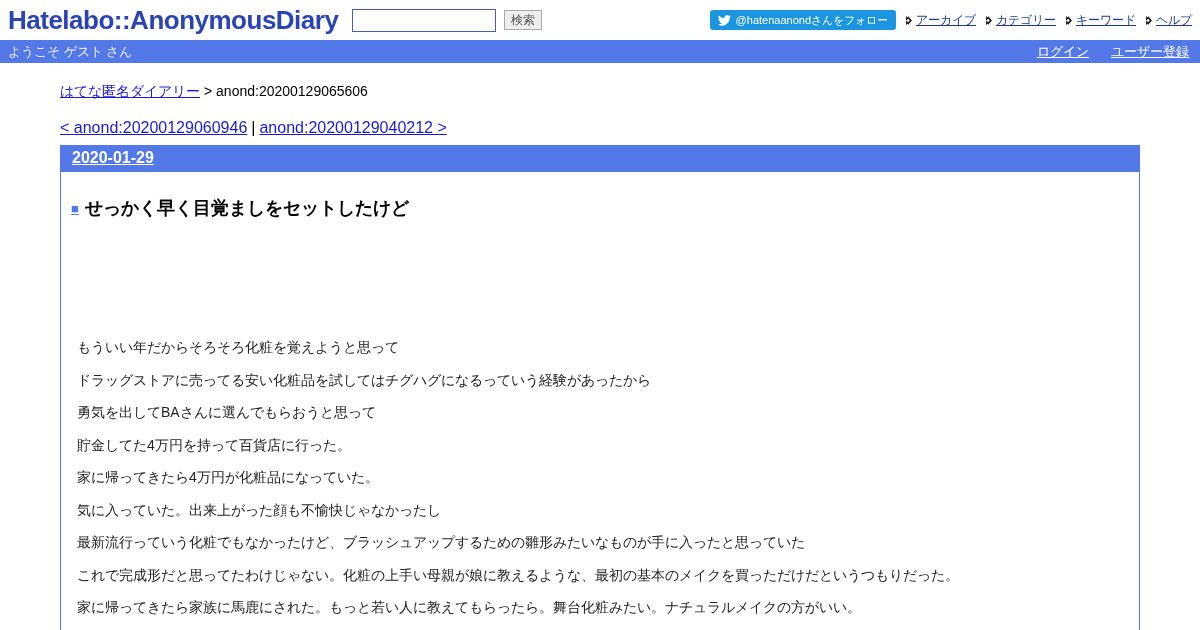 The width and height of the screenshot is (1200, 630). What do you see at coordinates (469, 607) in the screenshot?
I see `entry-paragraph: 家に帰ってきたら家族に馬鹿にされた。もっと若い人に教えてもらったら。舞台化粧みたい。ナチュラルメイクの方がいい。` at bounding box center [469, 607].